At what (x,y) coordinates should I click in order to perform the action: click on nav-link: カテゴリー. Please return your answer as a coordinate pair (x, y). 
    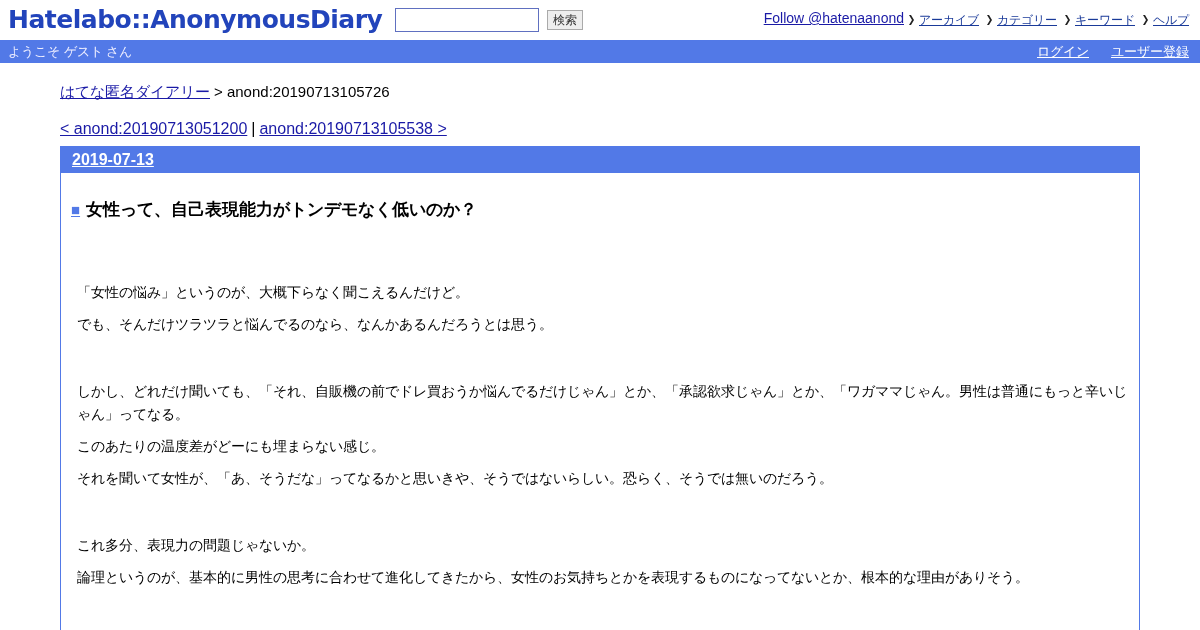
    Looking at the image, I should click on (1027, 20).